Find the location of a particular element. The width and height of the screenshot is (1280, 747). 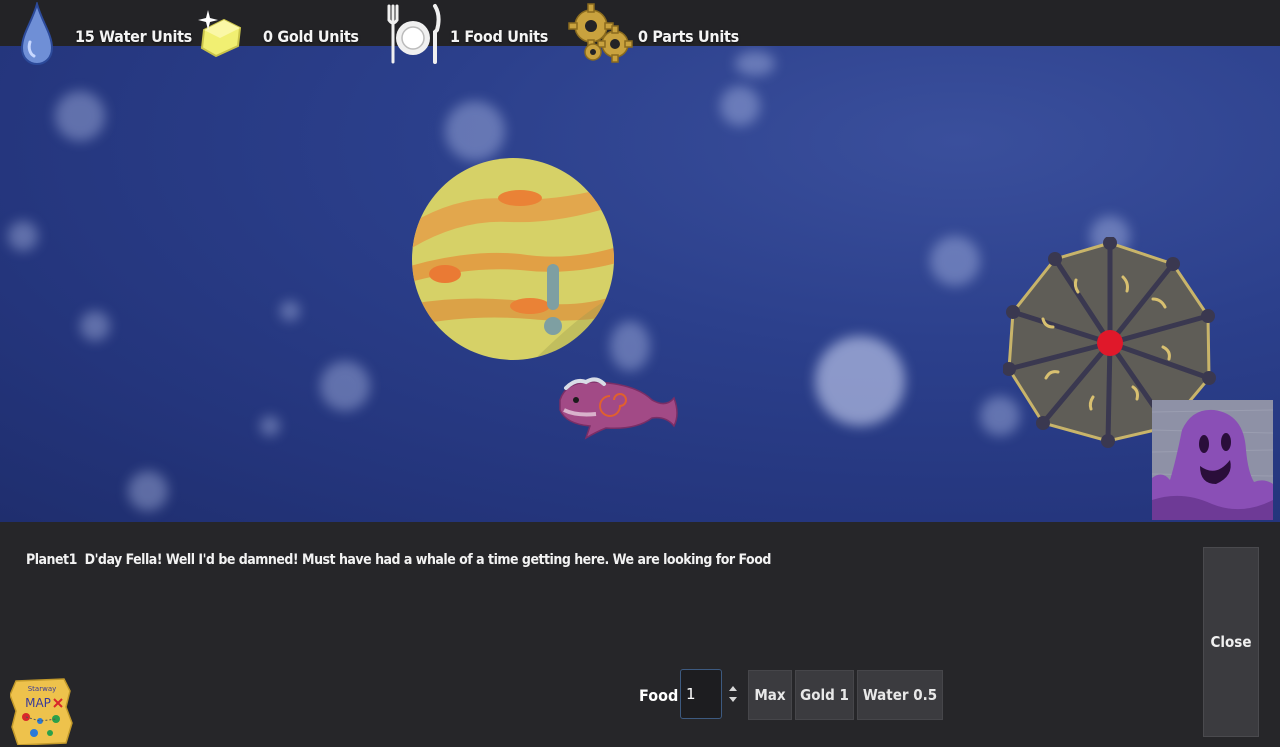

max-button: Max is located at coordinates (770, 695).